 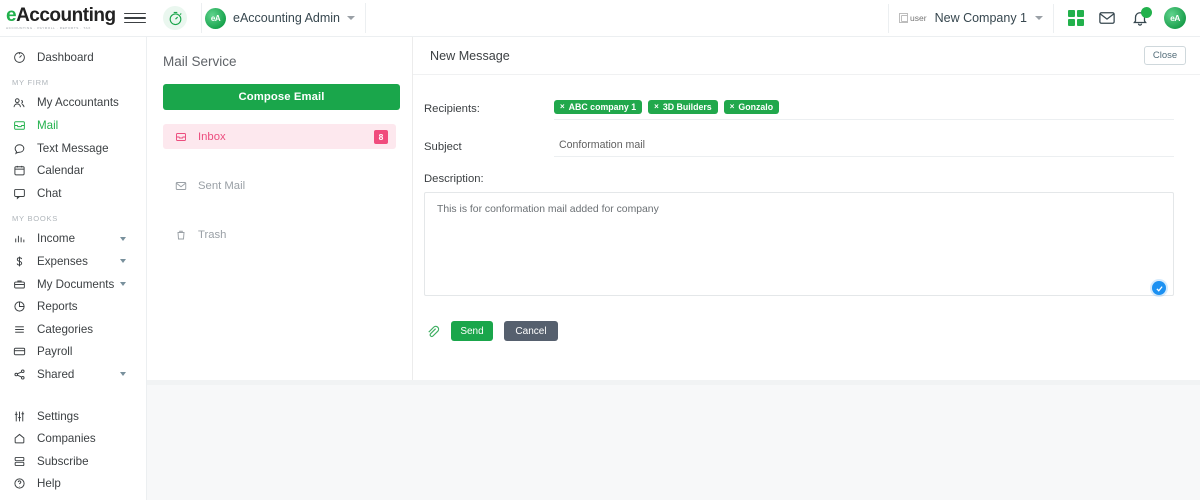 I want to click on paperclip-icon, so click(x=432, y=331).